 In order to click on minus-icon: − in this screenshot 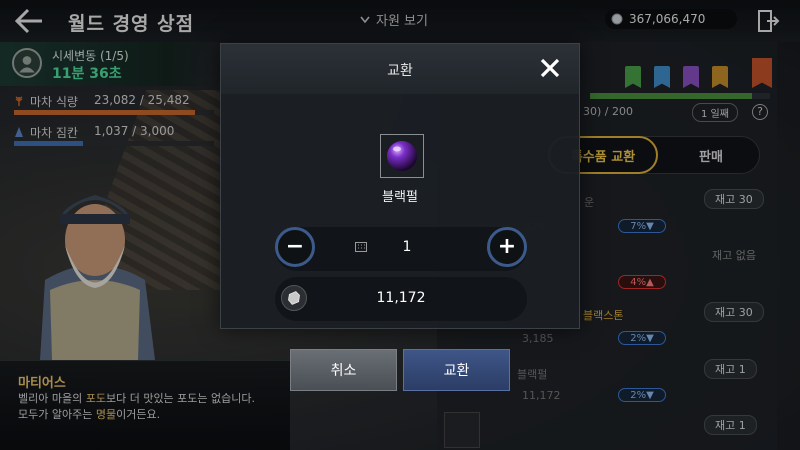, I will do `click(295, 246)`.